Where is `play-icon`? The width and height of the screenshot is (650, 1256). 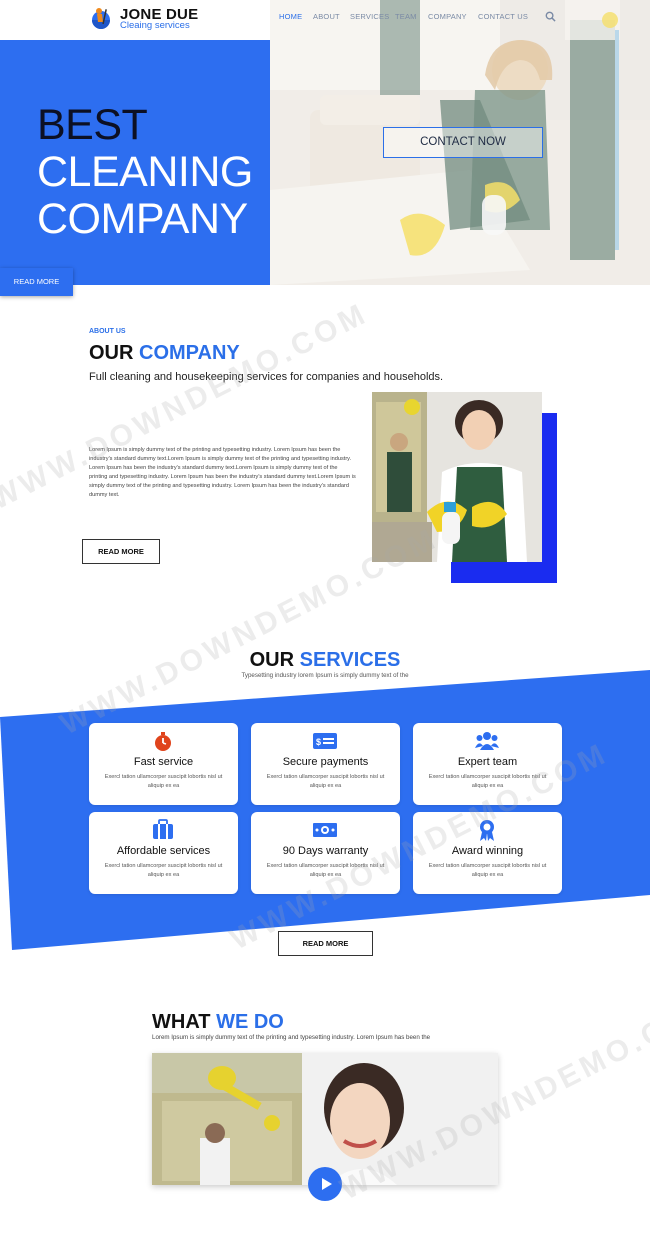 play-icon is located at coordinates (327, 1184).